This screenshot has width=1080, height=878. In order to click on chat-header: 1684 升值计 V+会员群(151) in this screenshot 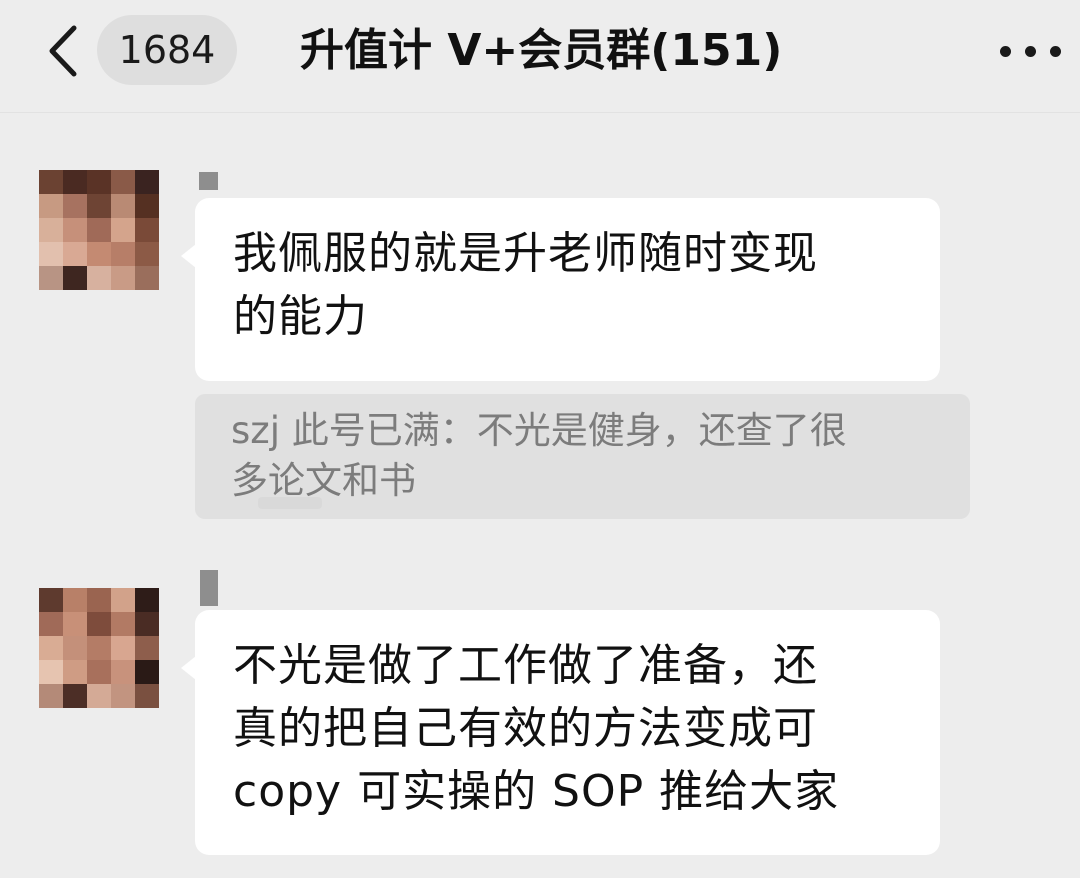, I will do `click(540, 56)`.